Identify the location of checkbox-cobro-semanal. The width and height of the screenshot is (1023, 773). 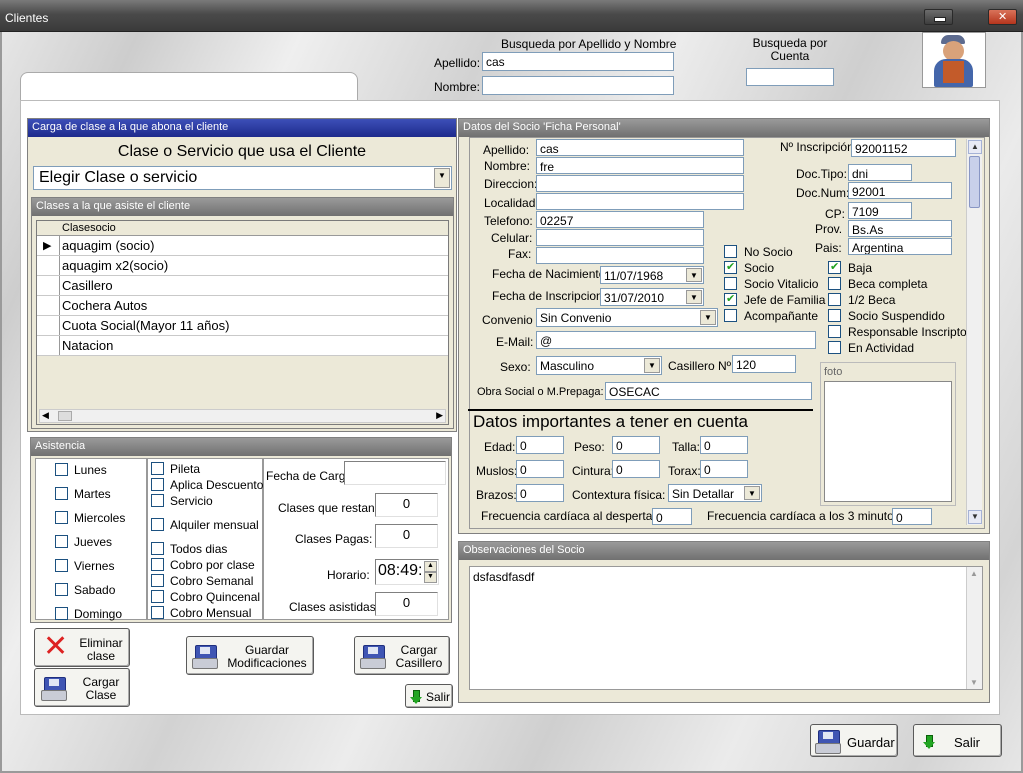
(157, 580).